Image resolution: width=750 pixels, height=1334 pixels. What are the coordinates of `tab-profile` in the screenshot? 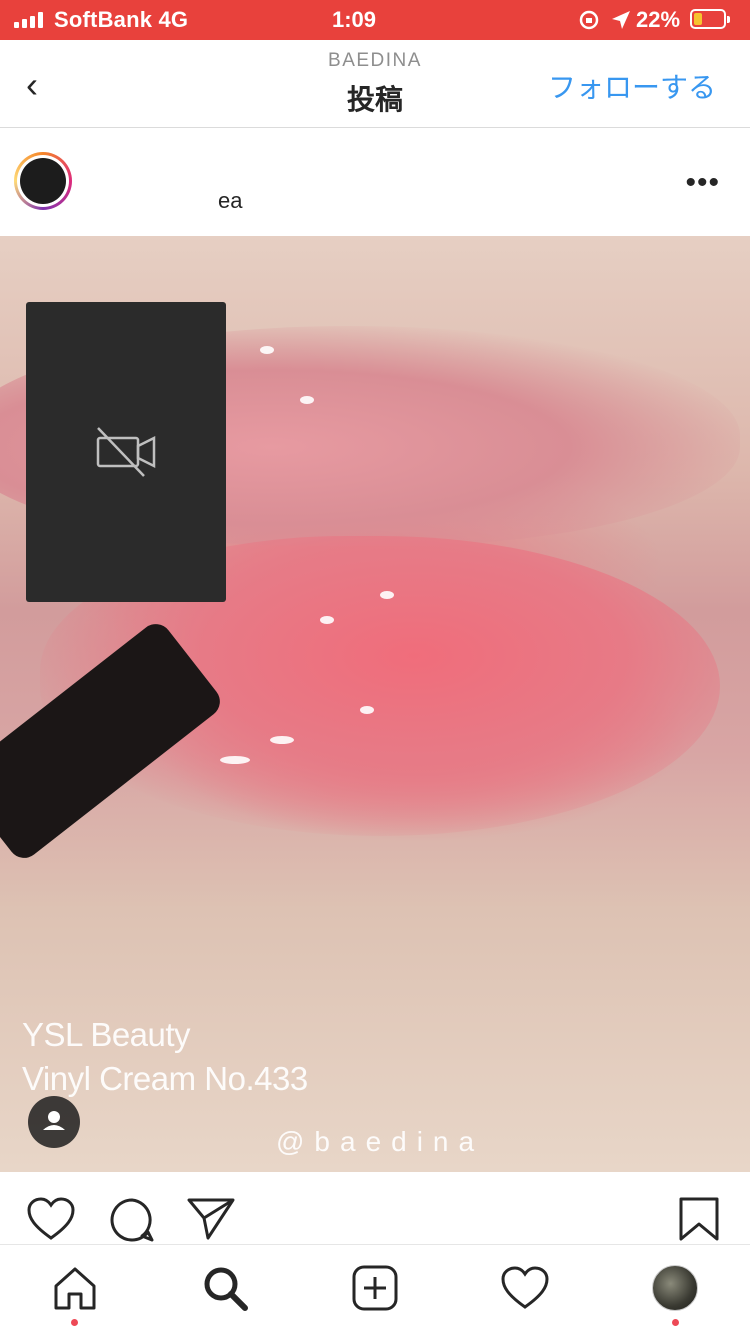 It's located at (675, 1288).